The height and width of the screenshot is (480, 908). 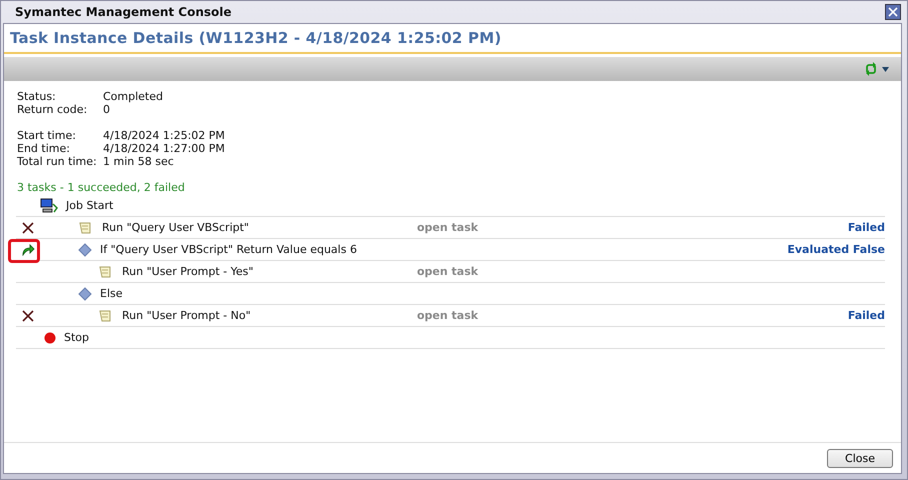 I want to click on detail-label: Start time:, so click(x=47, y=135).